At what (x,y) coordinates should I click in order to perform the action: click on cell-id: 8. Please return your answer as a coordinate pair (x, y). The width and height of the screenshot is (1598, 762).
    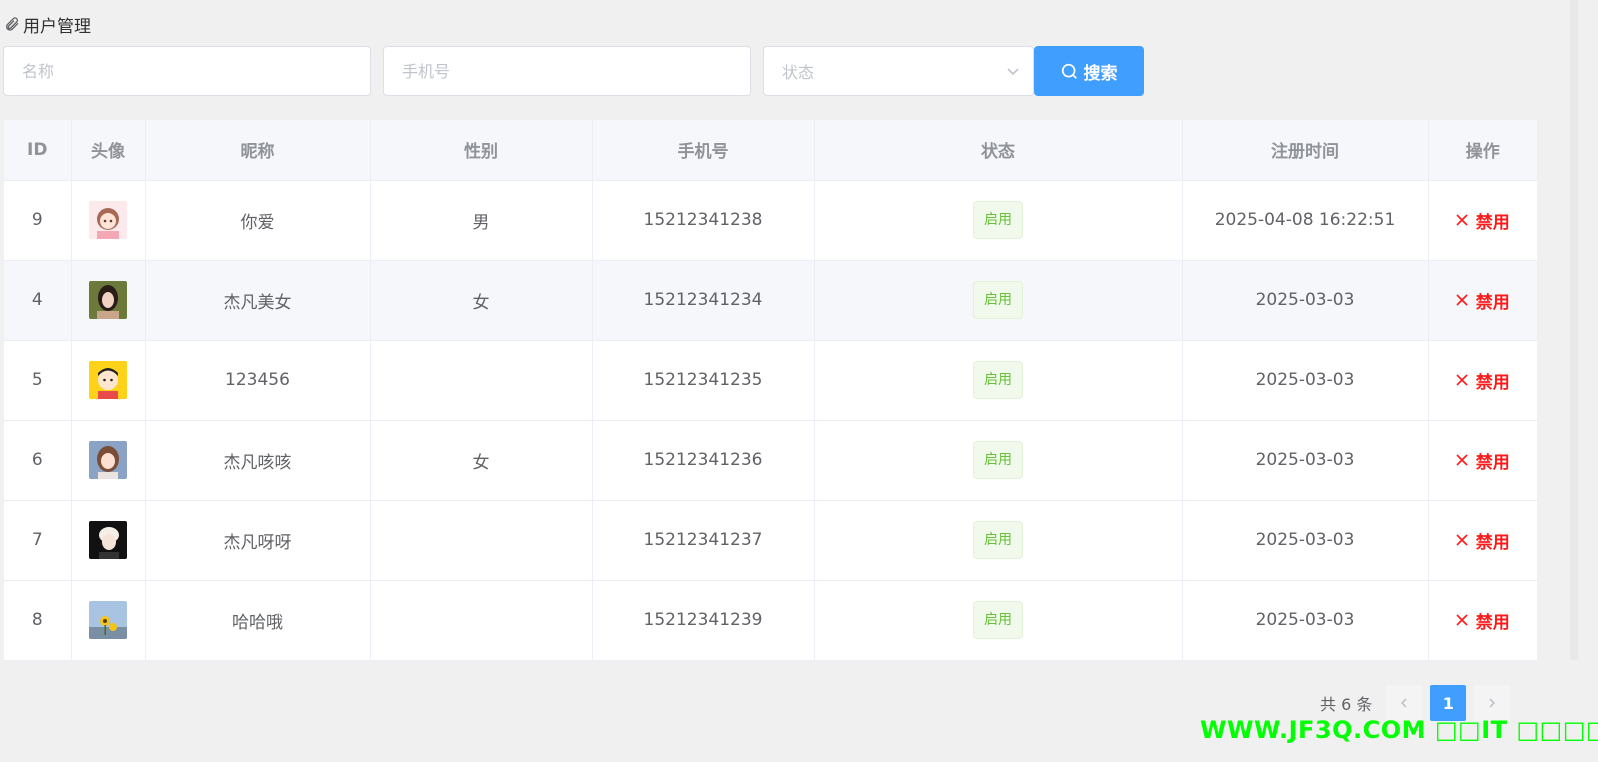
    Looking at the image, I should click on (38, 620).